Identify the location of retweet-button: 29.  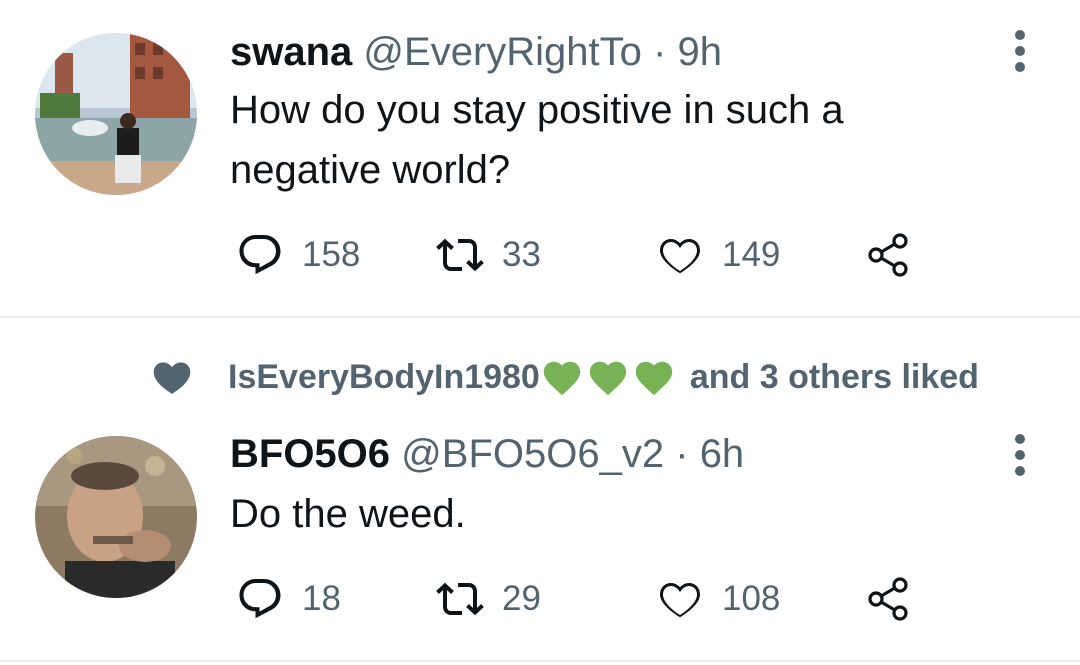
(488, 599).